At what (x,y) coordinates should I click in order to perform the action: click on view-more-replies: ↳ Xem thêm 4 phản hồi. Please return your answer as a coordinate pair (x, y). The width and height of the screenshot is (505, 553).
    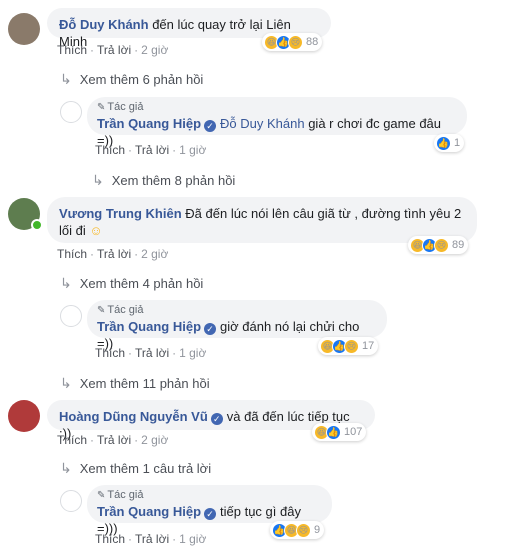
    Looking at the image, I should click on (131, 283).